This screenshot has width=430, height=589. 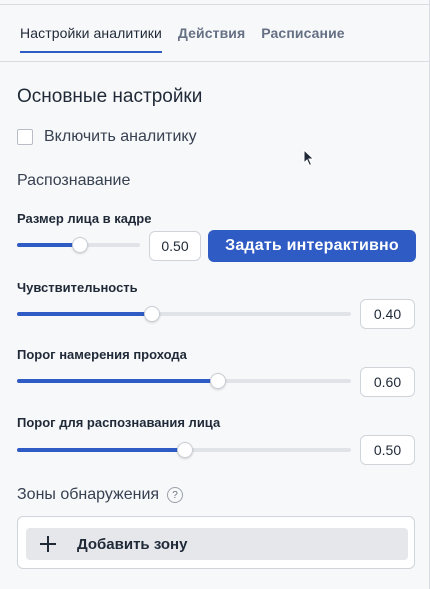 What do you see at coordinates (184, 314) in the screenshot?
I see `sensitivity-slider` at bounding box center [184, 314].